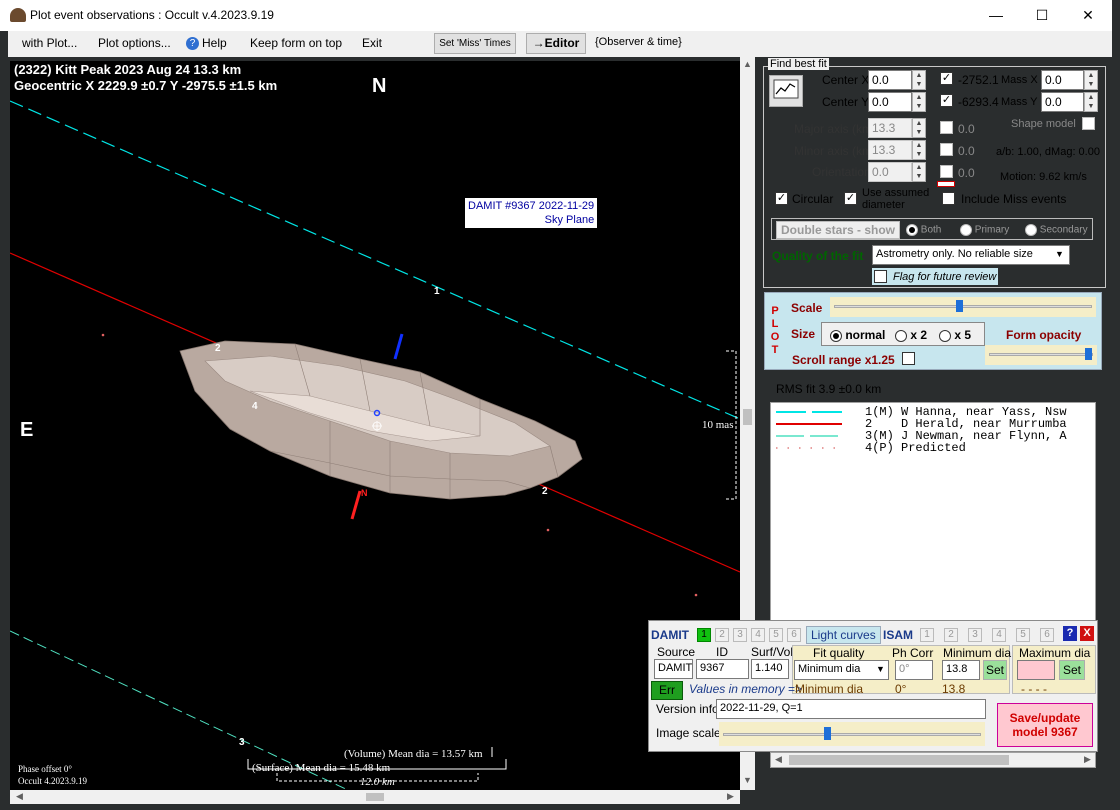  I want to click on major-axis-checkbox, so click(946, 127).